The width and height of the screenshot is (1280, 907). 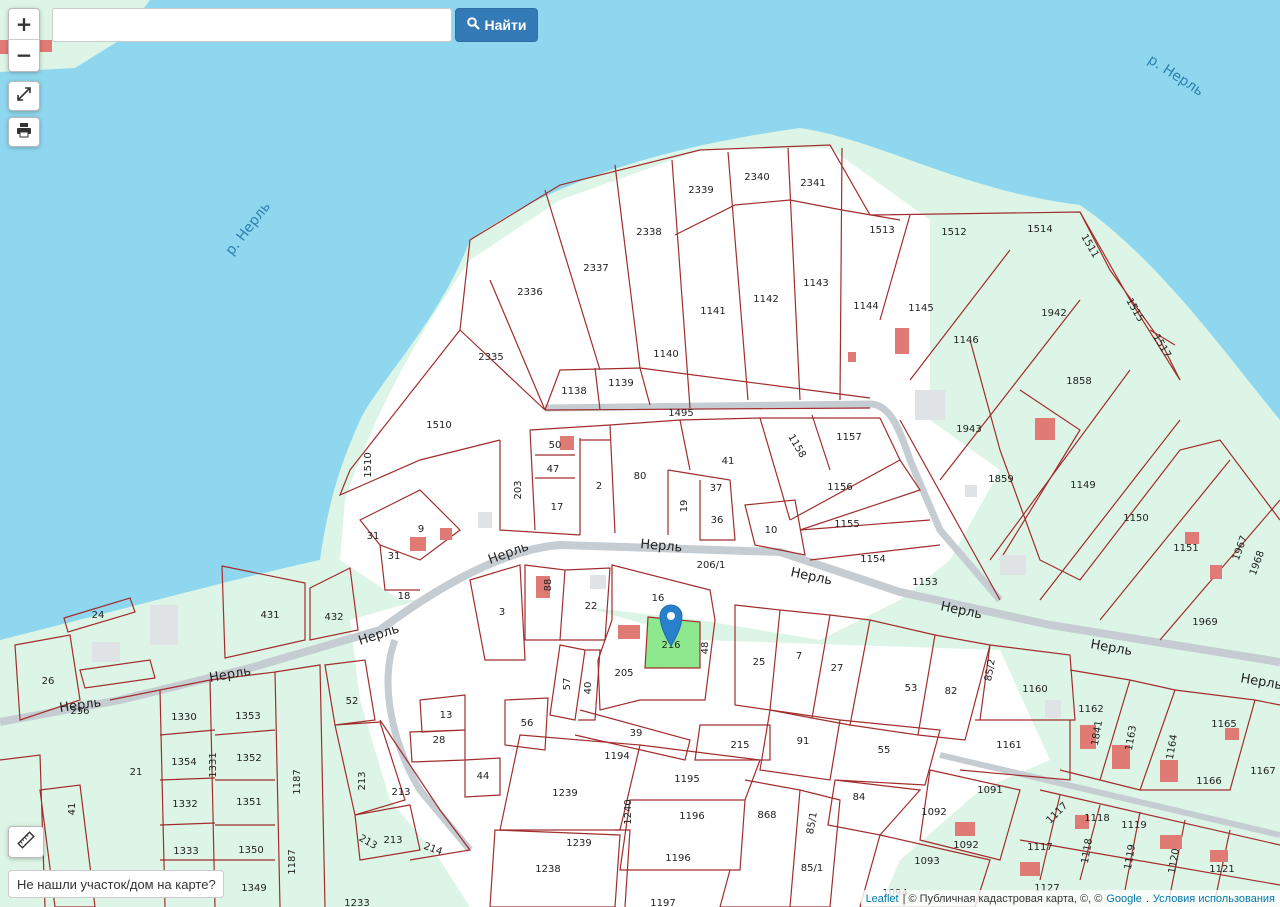 I want to click on fullscreen-button, so click(x=24, y=96).